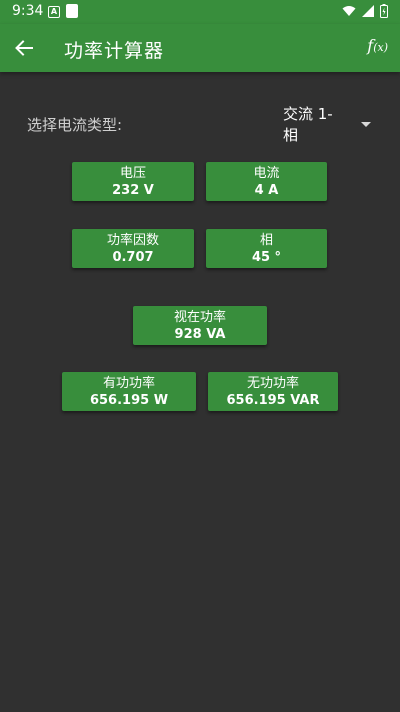  I want to click on reactive-power-value: 656.195 VAR, so click(273, 400).